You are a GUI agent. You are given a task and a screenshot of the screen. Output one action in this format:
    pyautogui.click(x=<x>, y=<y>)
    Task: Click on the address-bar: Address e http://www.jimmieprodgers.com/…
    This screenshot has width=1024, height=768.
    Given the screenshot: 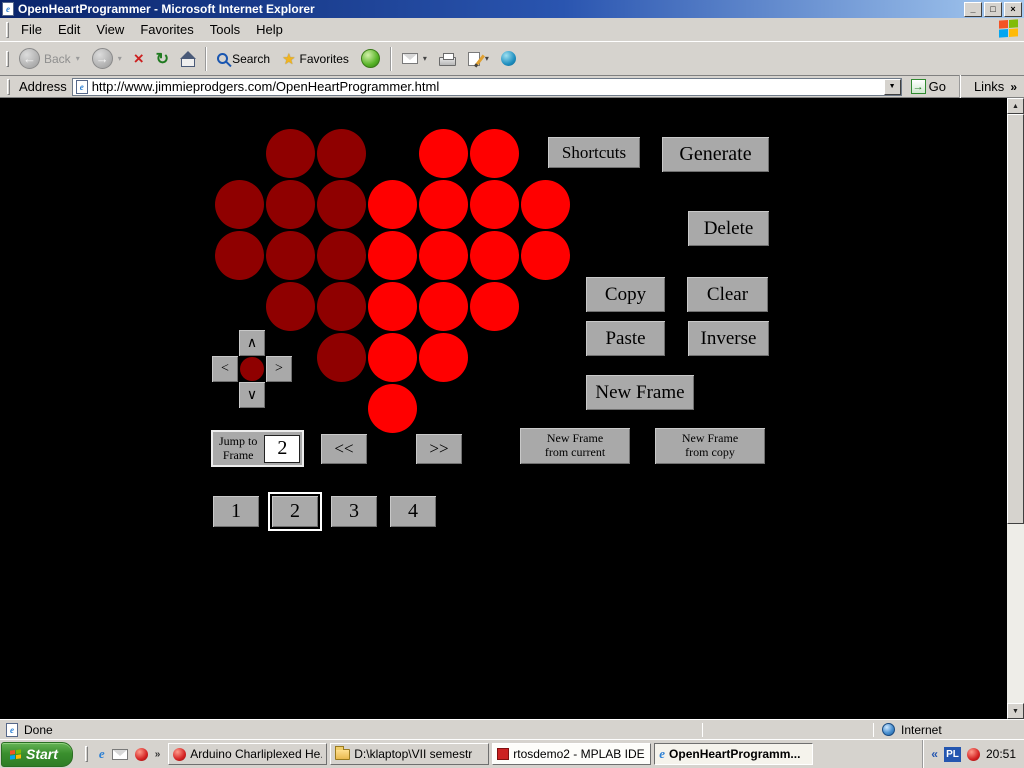 What is the action you would take?
    pyautogui.click(x=512, y=86)
    